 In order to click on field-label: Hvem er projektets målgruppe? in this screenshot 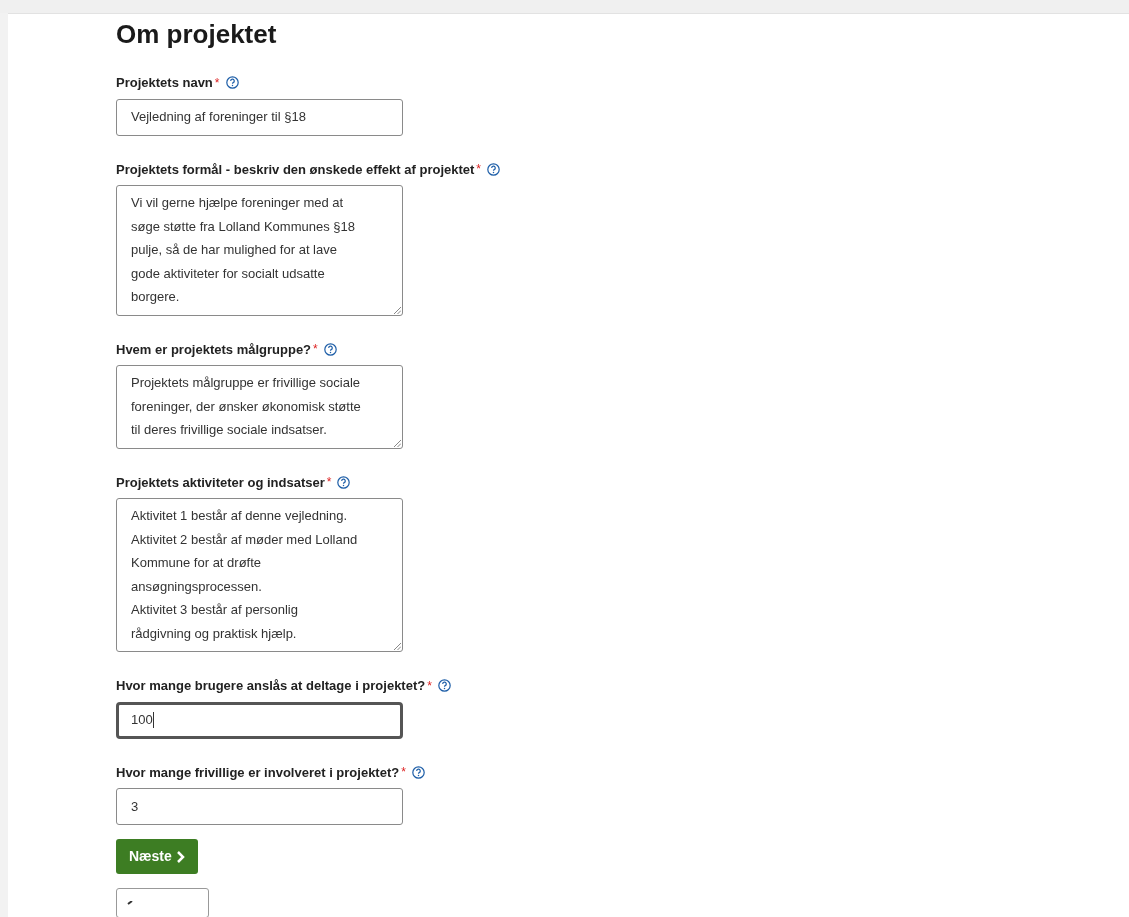, I will do `click(214, 349)`.